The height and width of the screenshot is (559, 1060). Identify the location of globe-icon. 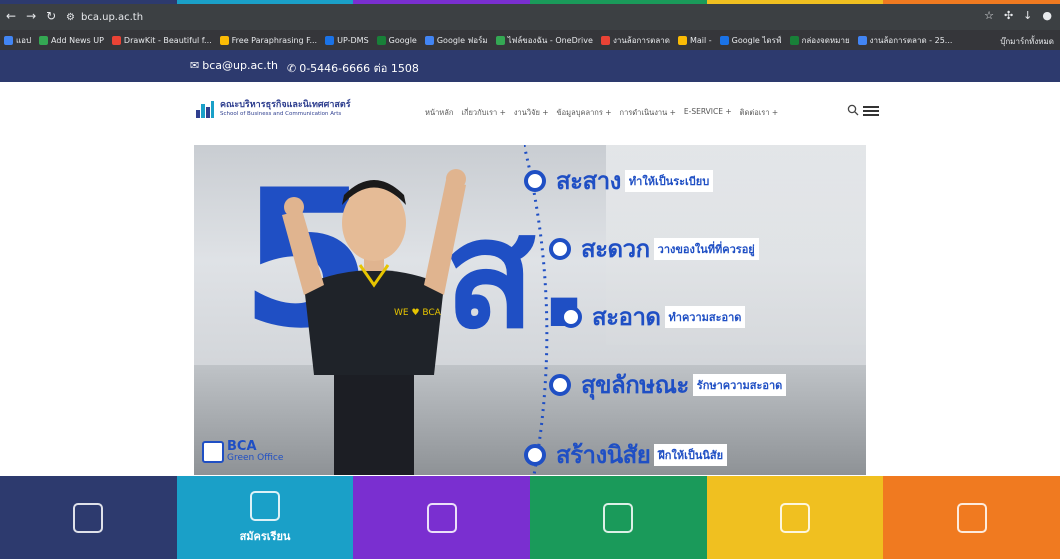
(441, 517).